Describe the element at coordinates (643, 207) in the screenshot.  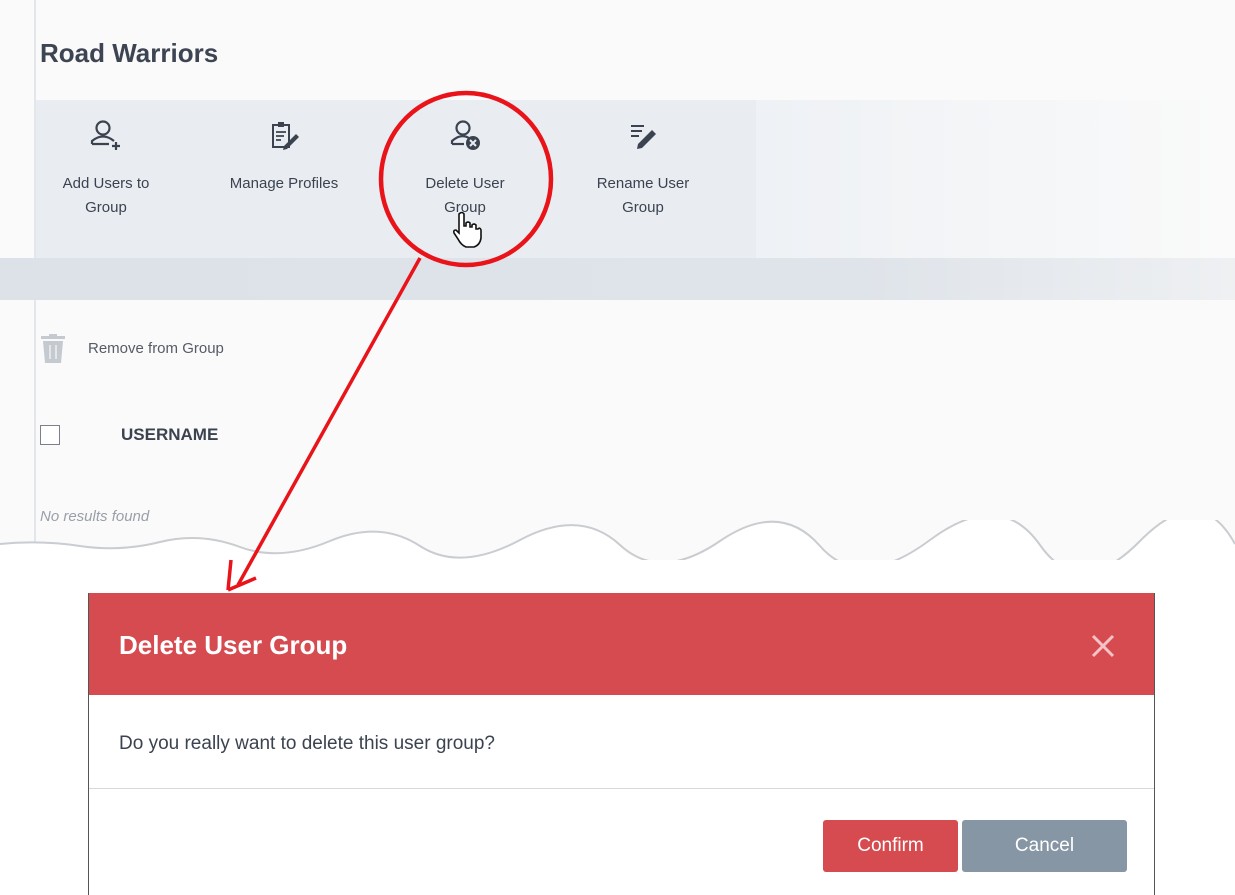
I see `rename-group-label-2: Group` at that location.